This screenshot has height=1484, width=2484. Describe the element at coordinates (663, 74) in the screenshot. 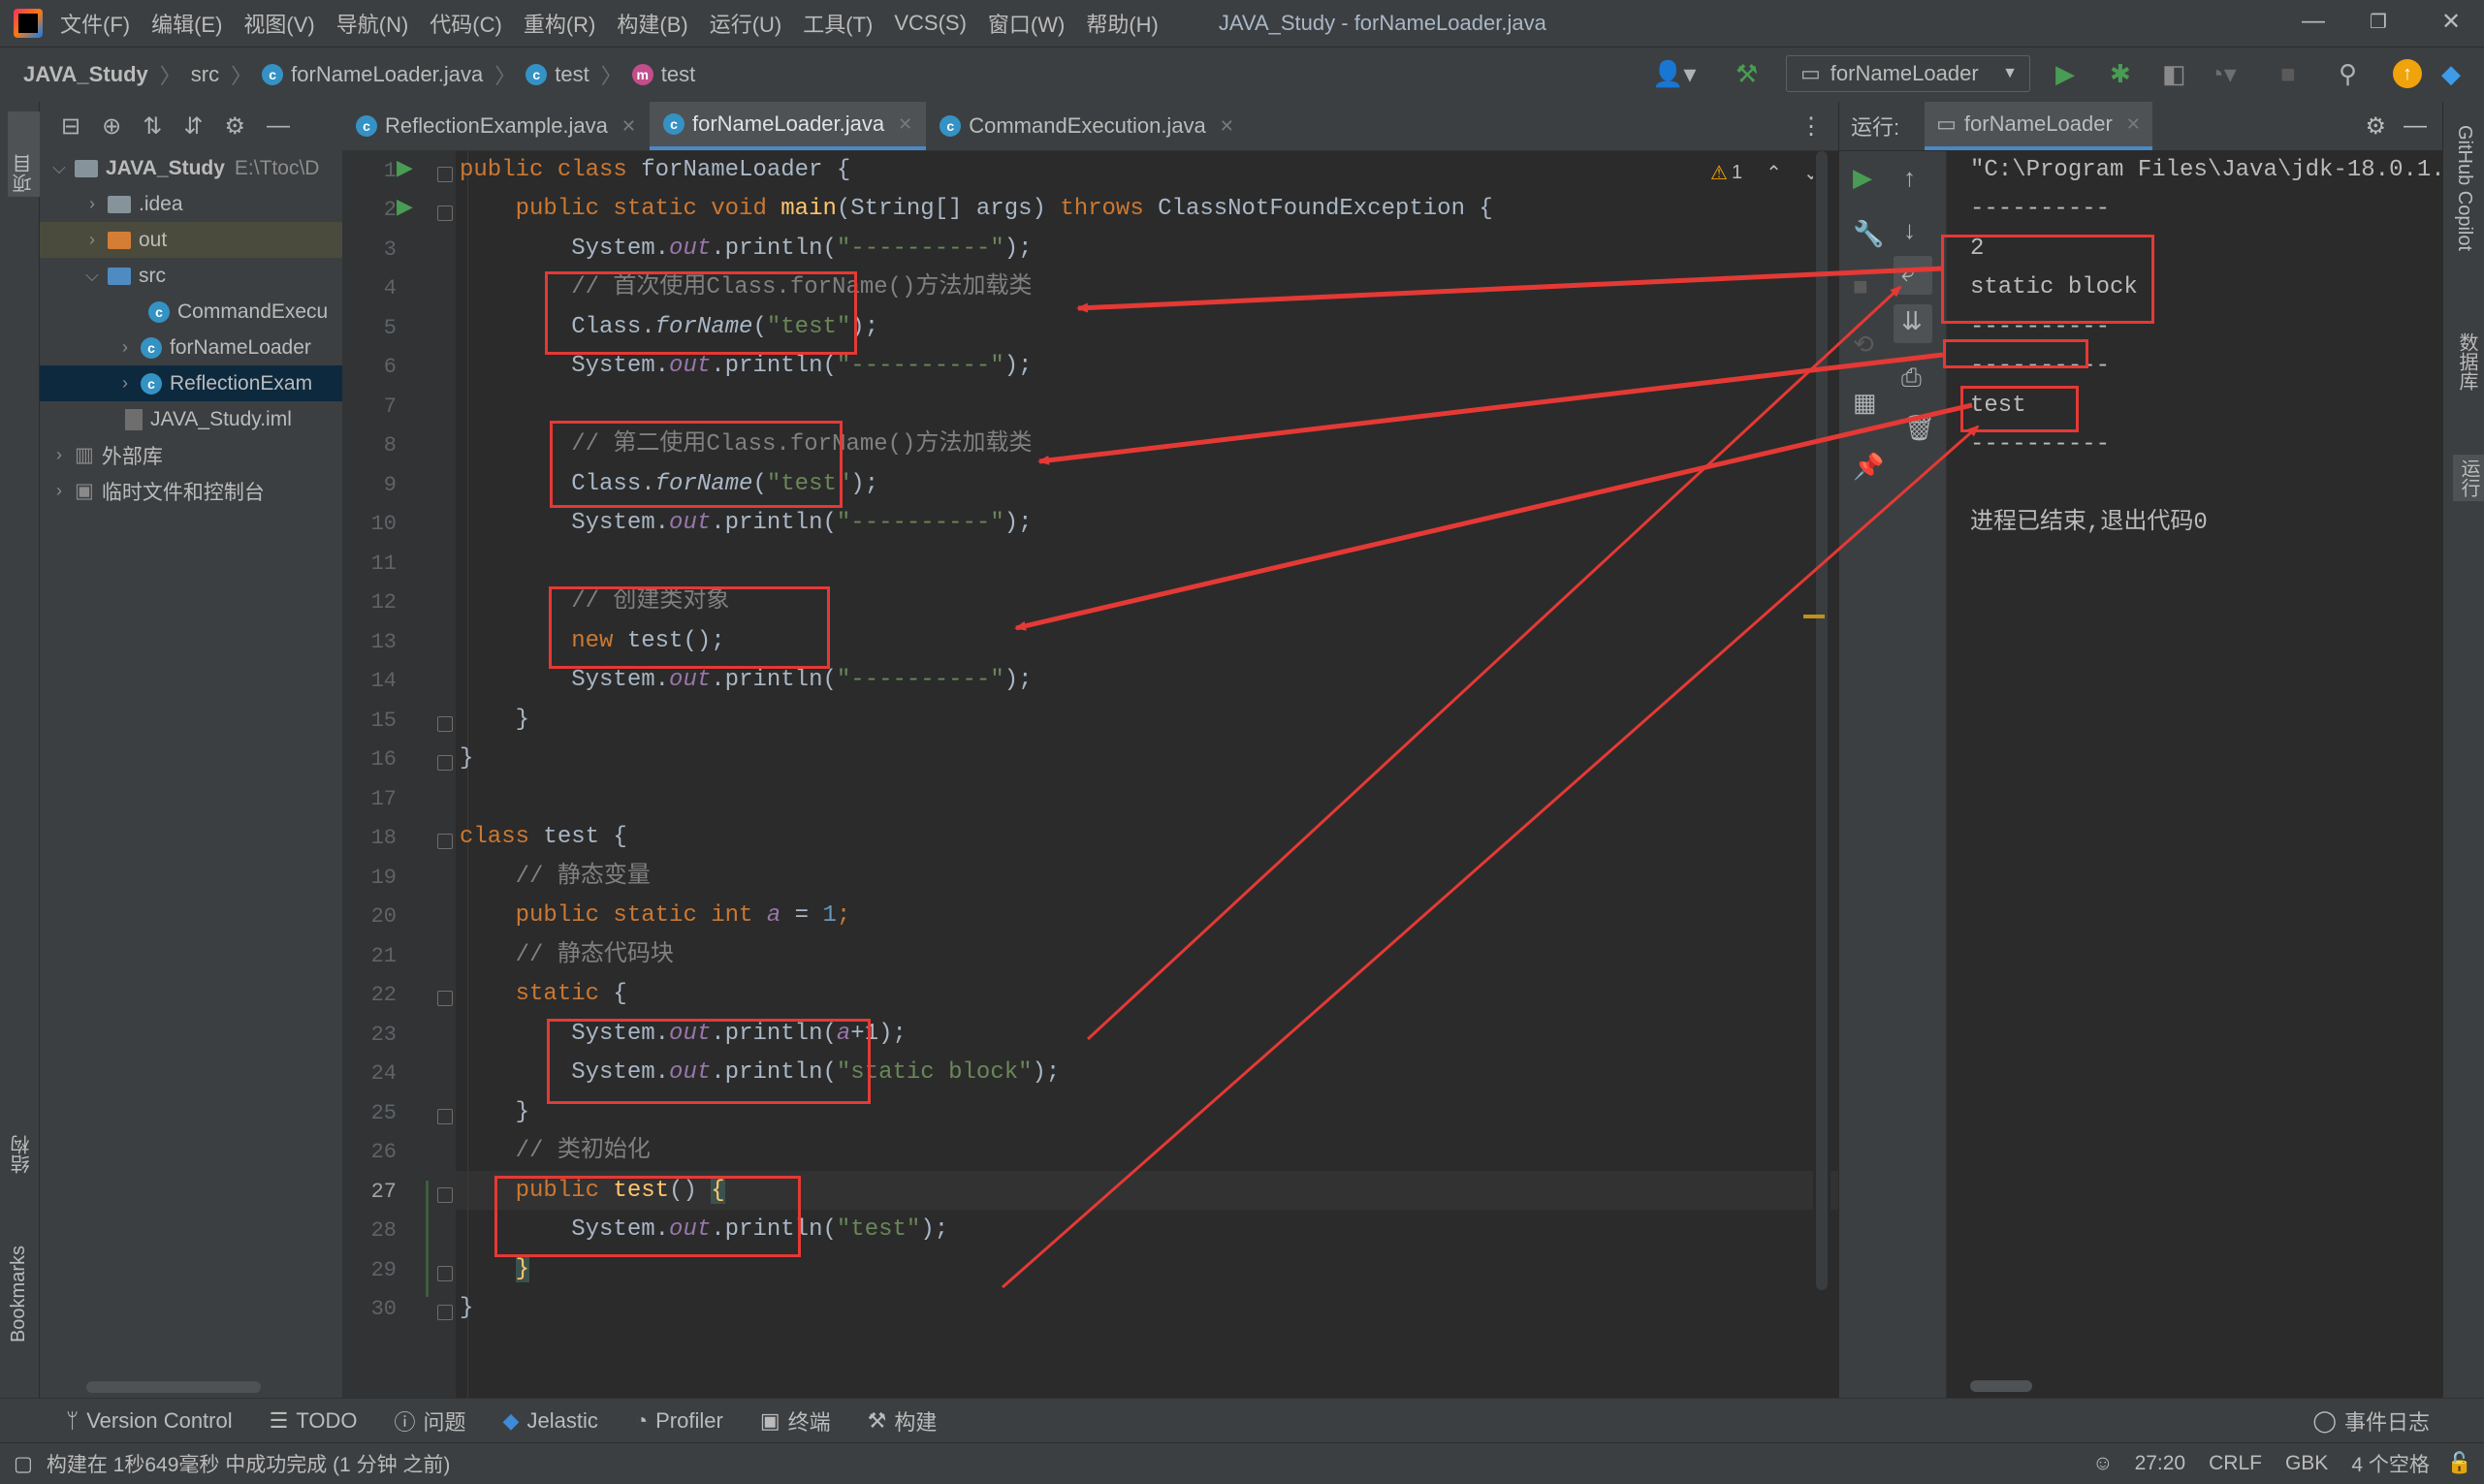

I see `breadcrumb-method: m test` at that location.